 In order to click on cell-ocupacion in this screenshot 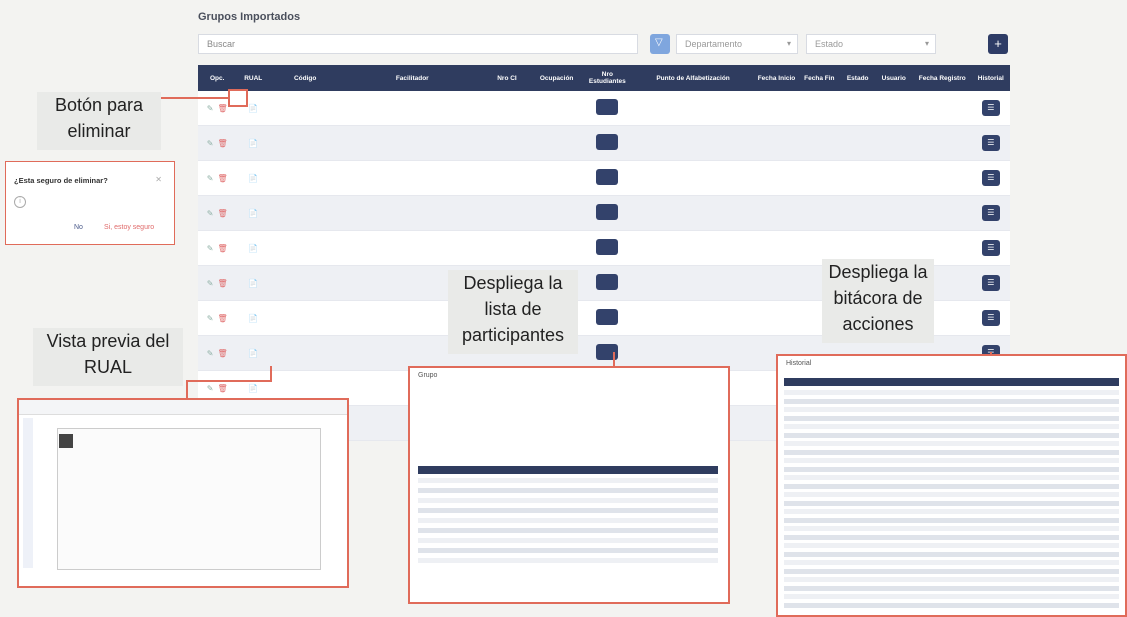, I will do `click(556, 143)`.